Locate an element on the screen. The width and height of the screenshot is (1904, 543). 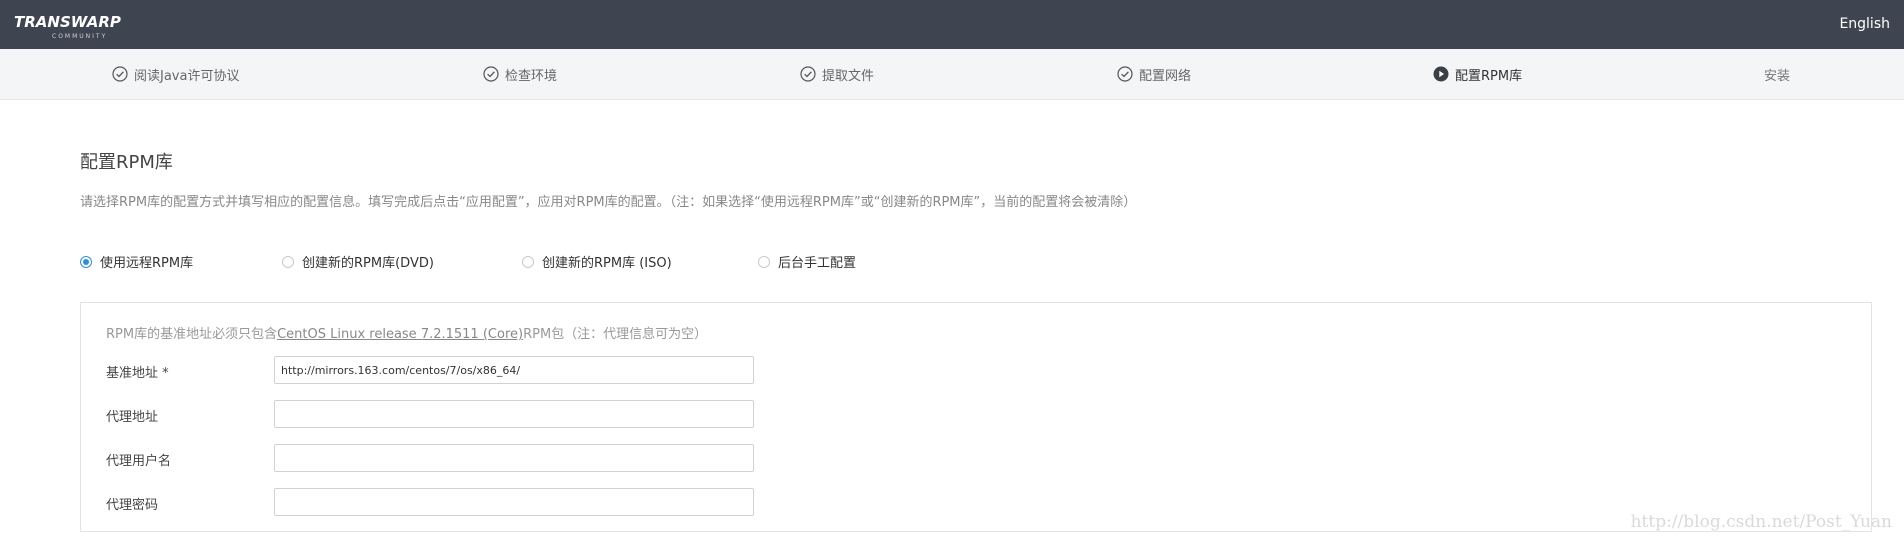
proxy-password-row: 代理密码 is located at coordinates (456, 502).